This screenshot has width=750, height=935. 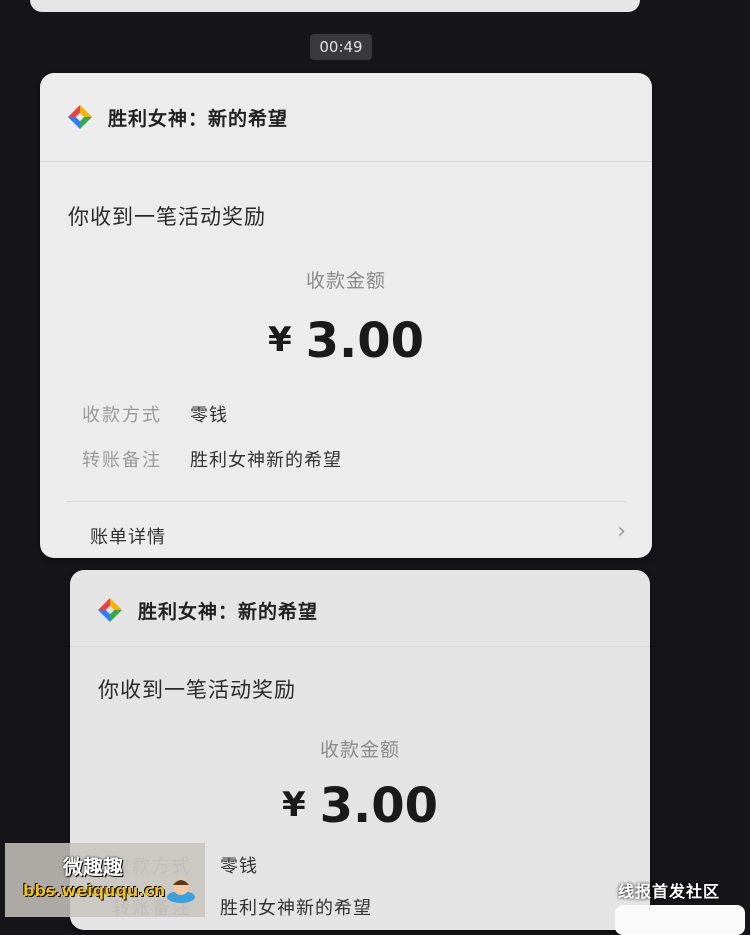 What do you see at coordinates (93, 867) in the screenshot?
I see `watermark-title: 微趣趣` at bounding box center [93, 867].